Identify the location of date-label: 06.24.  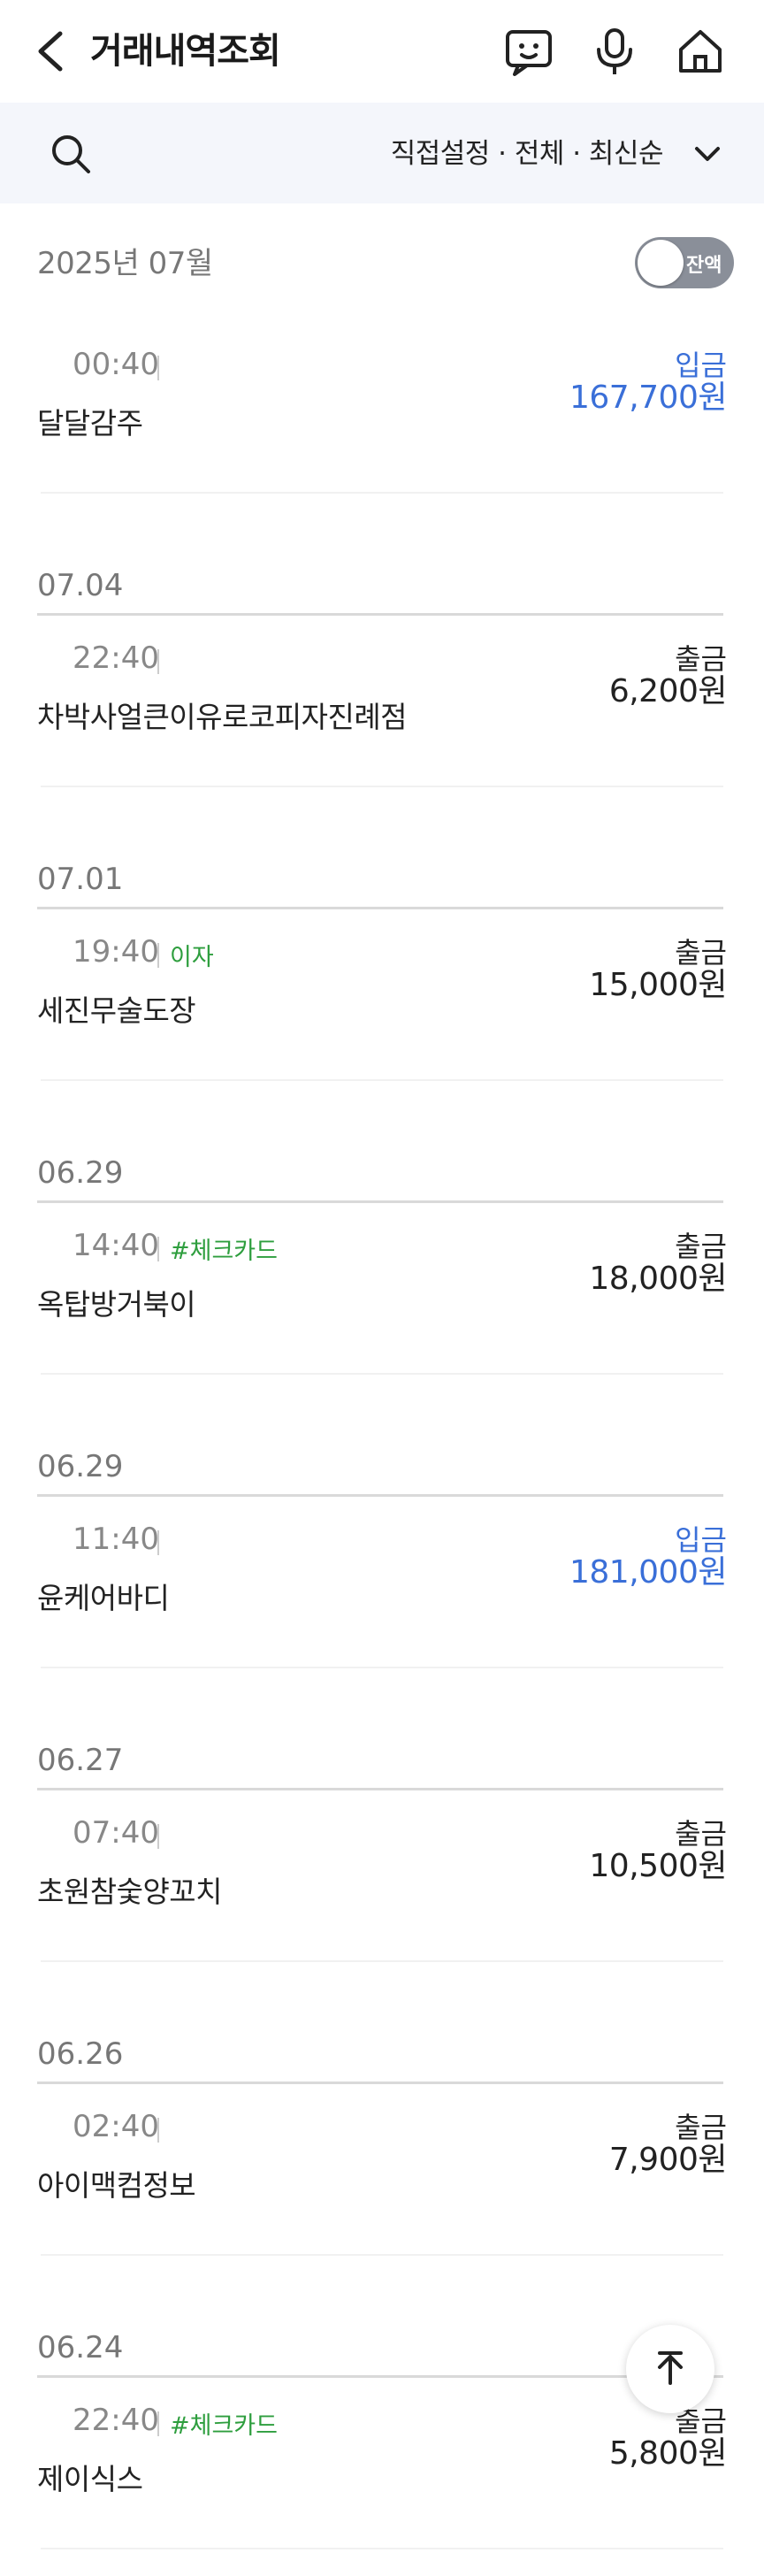
(81, 2347).